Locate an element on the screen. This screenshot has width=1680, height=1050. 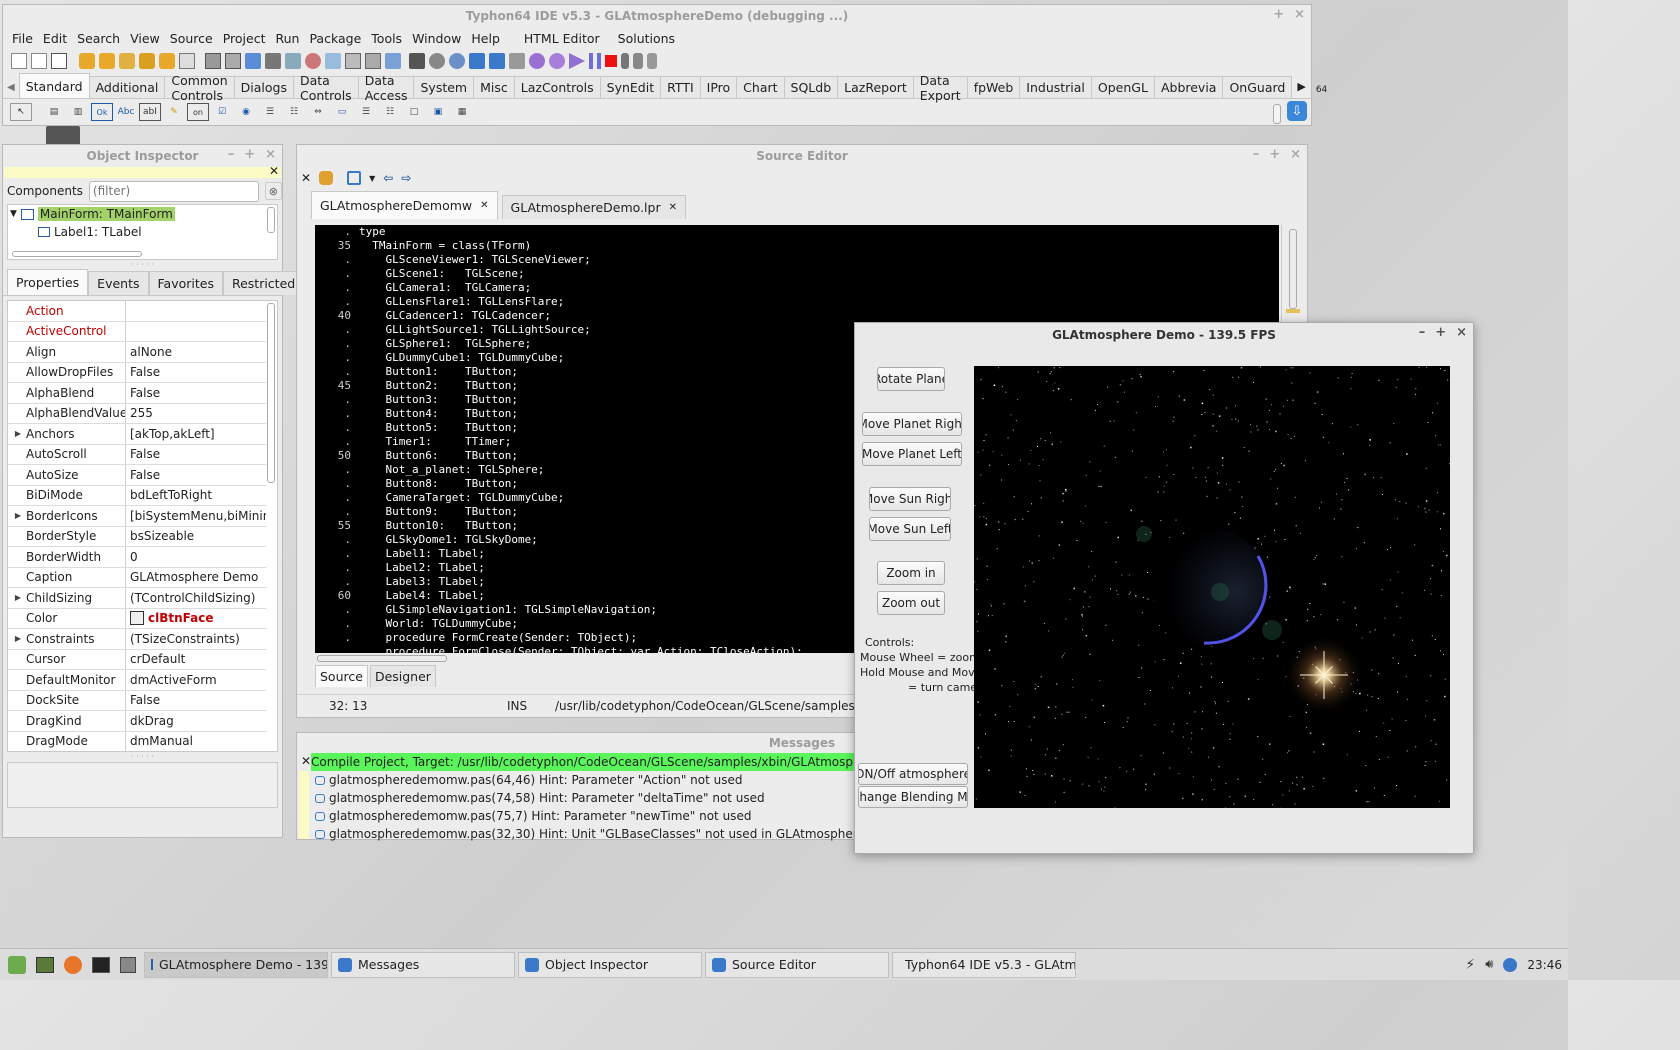
tab-favorites: Favorites is located at coordinates (185, 283).